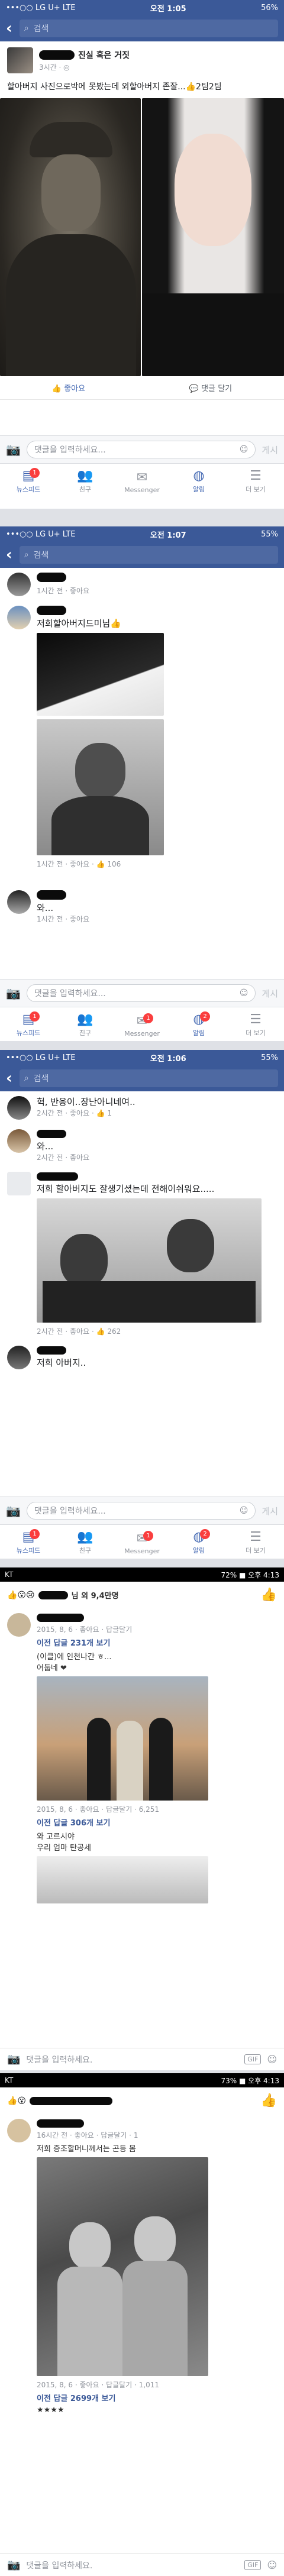 Image resolution: width=284 pixels, height=2576 pixels. What do you see at coordinates (115, 87) in the screenshot?
I see `post-body: 할아버지 사진으로박에 못봤는데 외할아버지 존잘...👍2팀2팀` at bounding box center [115, 87].